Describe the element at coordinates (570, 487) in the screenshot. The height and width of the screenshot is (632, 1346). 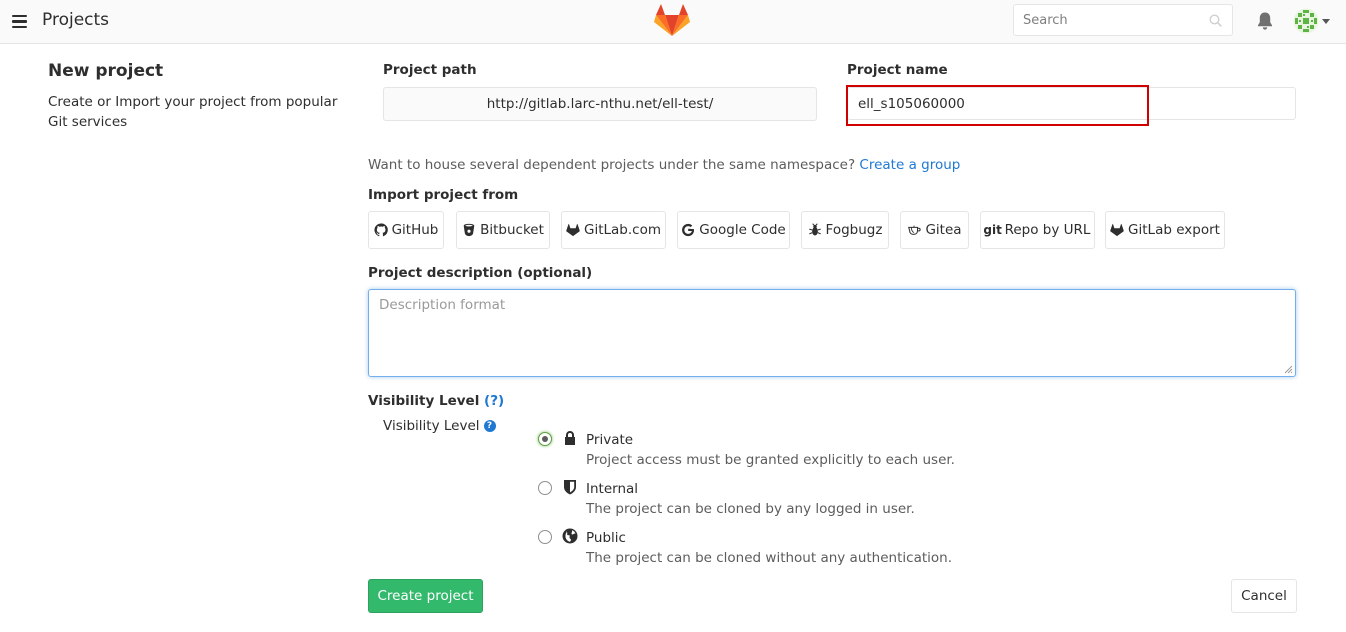
I see `shield-icon` at that location.